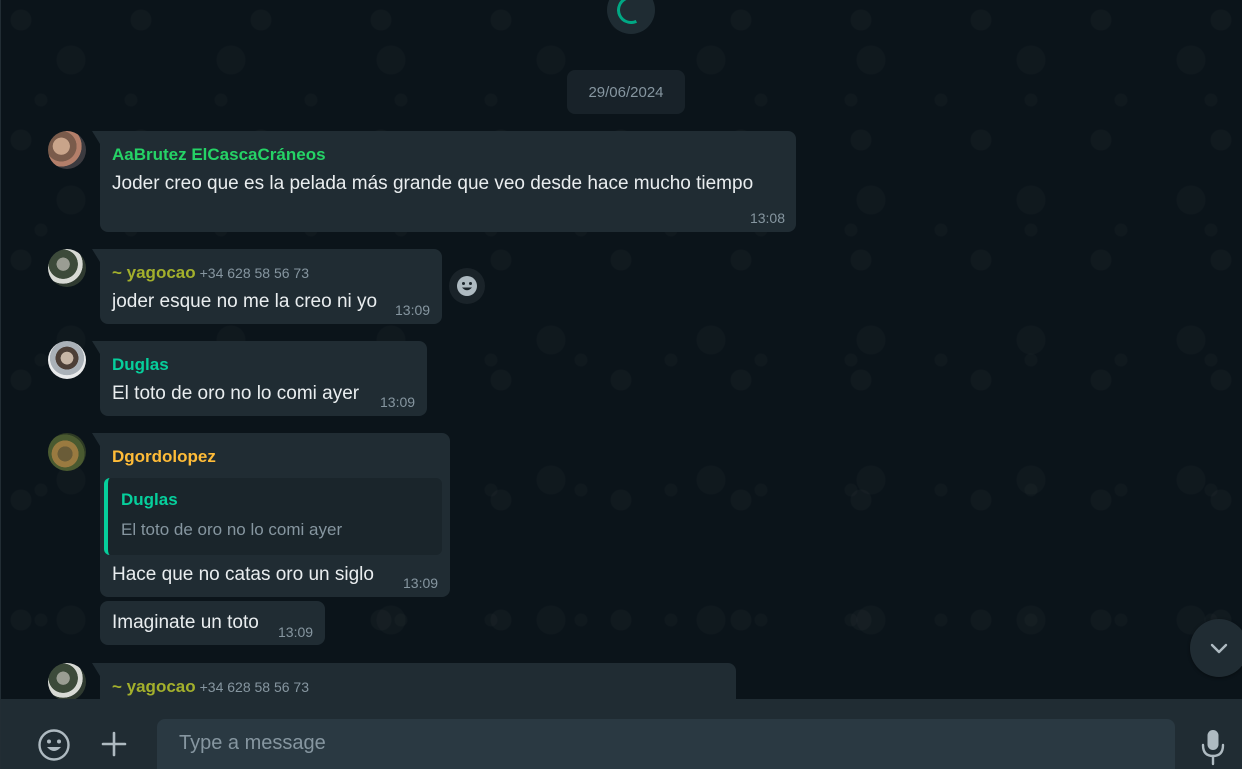 The height and width of the screenshot is (769, 1242). Describe the element at coordinates (631, 17) in the screenshot. I see `loading-spinner-icon` at that location.